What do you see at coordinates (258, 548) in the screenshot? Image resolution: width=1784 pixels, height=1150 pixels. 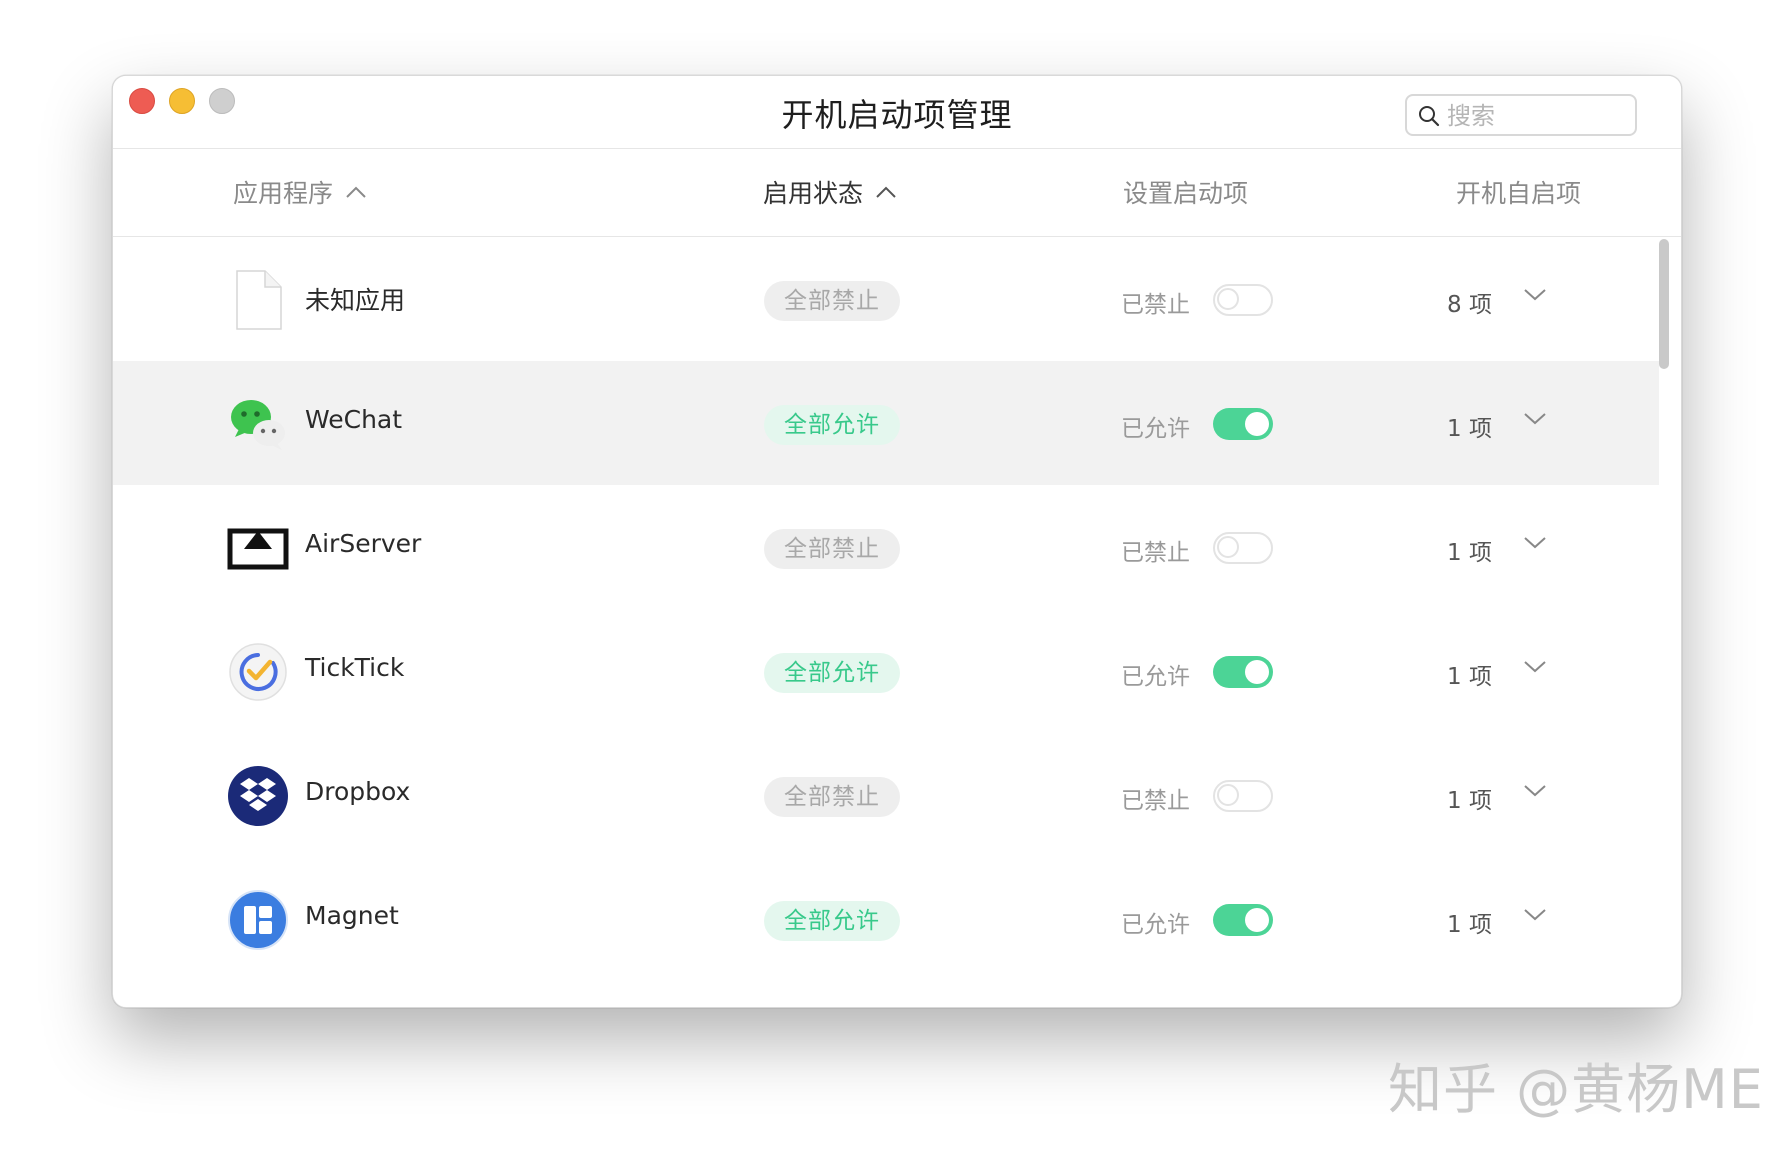 I see `airserver-icon` at bounding box center [258, 548].